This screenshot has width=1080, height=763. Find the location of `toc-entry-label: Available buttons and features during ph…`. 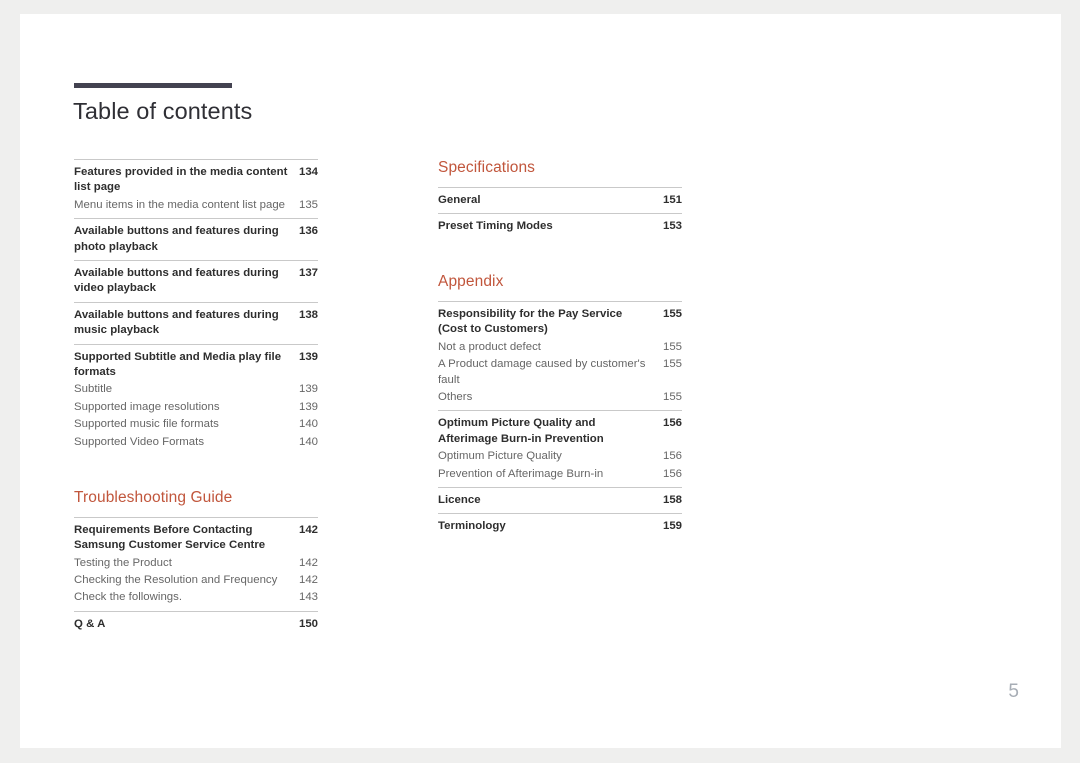

toc-entry-label: Available buttons and features during ph… is located at coordinates (176, 239).